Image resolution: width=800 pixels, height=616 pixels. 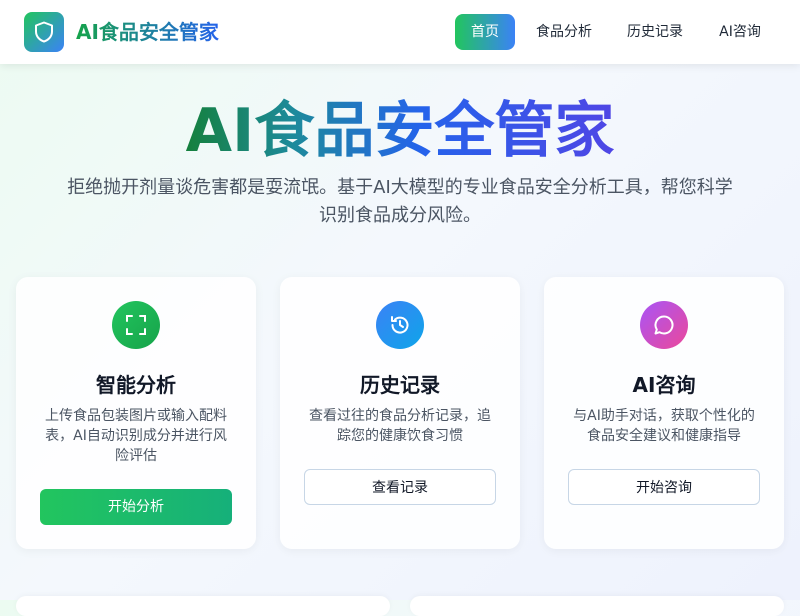 I want to click on card-description: 上传食品包装图片或输入配料表，AI自动识别成分并进行风险评估, so click(x=136, y=436).